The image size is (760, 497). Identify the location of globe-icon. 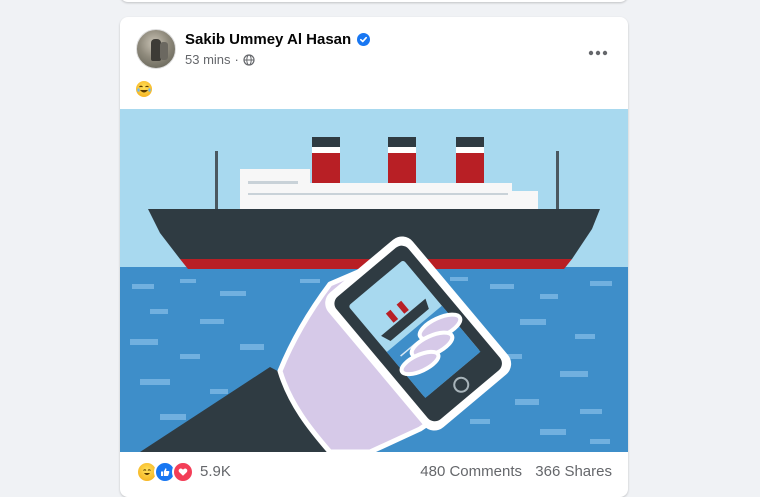
(249, 59).